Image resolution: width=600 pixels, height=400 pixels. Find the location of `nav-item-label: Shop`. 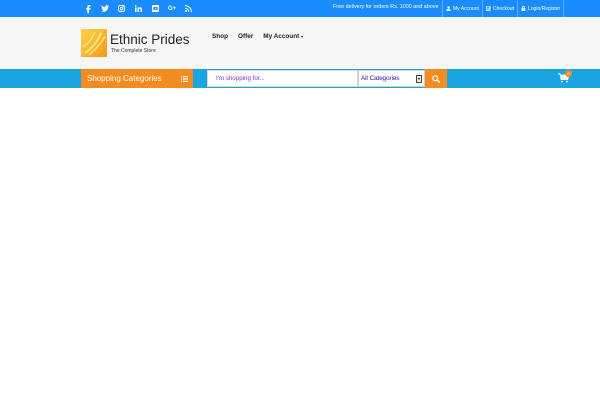

nav-item-label: Shop is located at coordinates (220, 36).